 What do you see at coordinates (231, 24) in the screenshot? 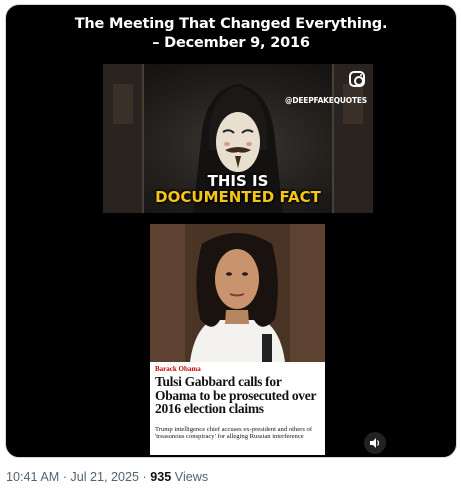
I see `headline-line-1: The Meeting That Changed Everything.` at bounding box center [231, 24].